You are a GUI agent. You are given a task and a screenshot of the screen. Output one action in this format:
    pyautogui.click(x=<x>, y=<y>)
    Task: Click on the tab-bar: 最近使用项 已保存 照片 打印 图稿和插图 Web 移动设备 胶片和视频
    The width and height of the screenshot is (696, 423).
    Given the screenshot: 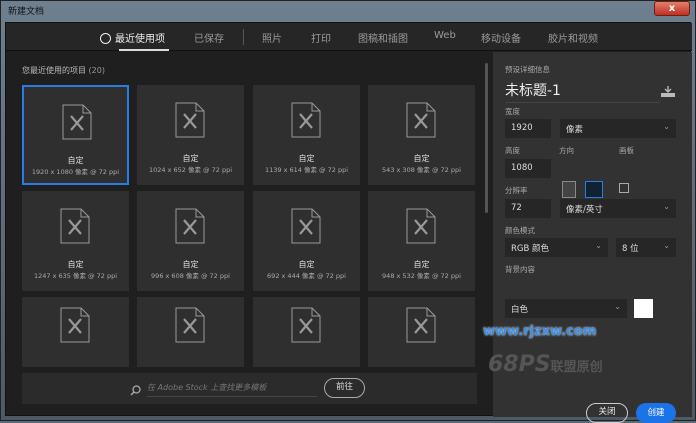 What is the action you would take?
    pyautogui.click(x=349, y=37)
    